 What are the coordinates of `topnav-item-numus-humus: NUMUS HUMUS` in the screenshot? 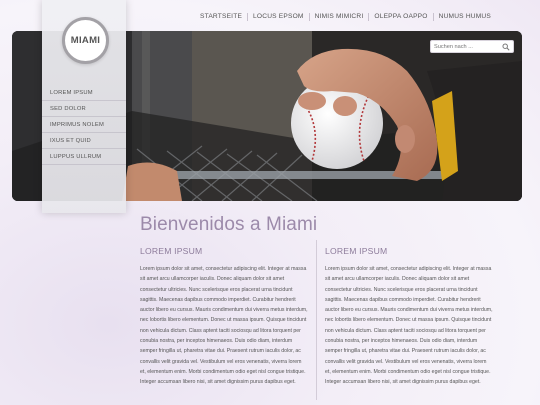 It's located at (464, 17).